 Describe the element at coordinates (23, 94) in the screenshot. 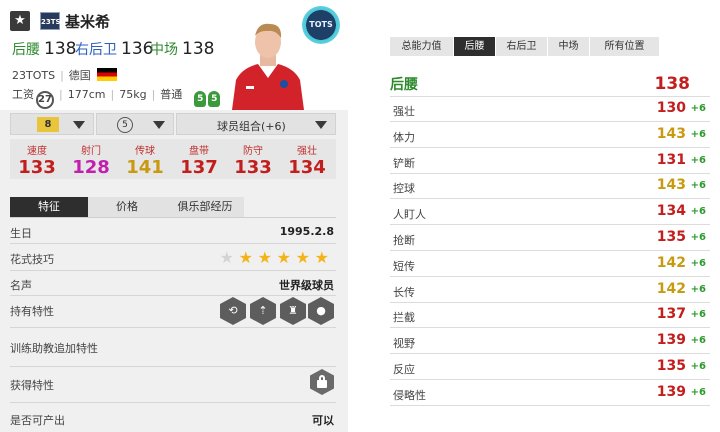

I see `wage-label: 工资` at that location.